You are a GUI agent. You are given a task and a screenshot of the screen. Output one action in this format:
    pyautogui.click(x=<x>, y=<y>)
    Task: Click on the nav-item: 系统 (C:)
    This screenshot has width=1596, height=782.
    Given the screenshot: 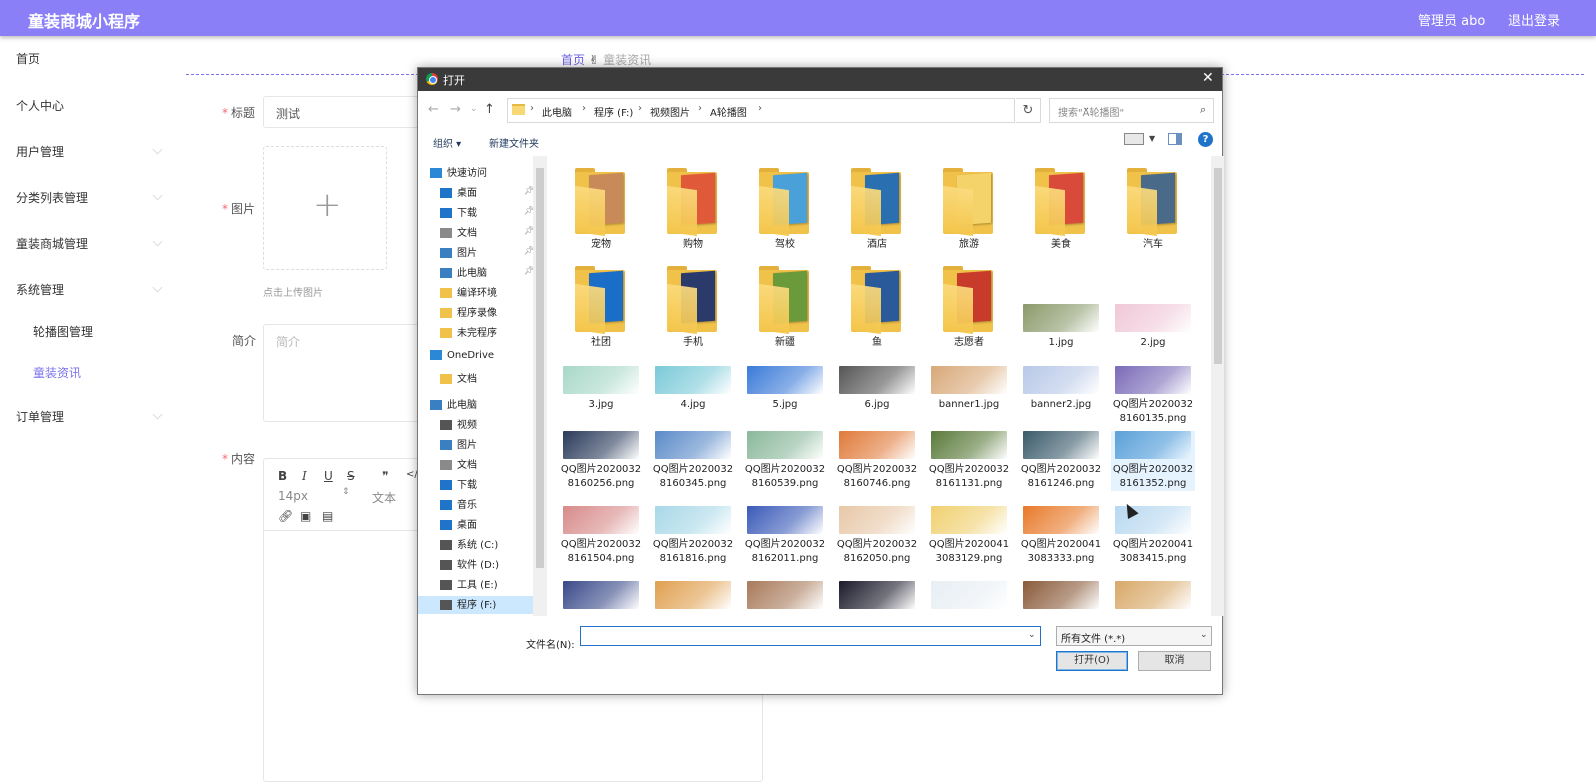 What is the action you would take?
    pyautogui.click(x=469, y=543)
    